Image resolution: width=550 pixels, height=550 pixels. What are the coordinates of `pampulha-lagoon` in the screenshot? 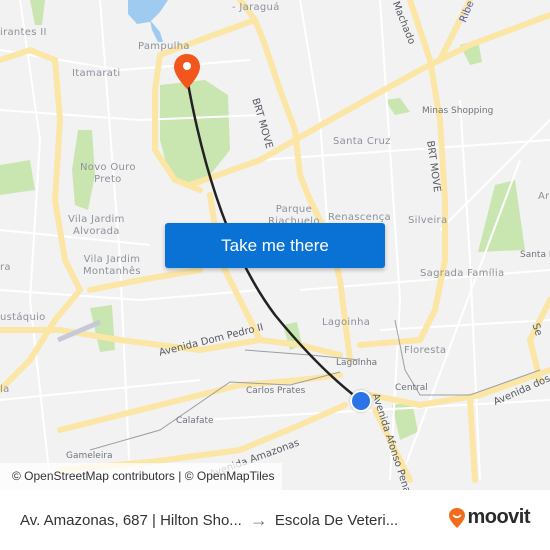 It's located at (148, 12).